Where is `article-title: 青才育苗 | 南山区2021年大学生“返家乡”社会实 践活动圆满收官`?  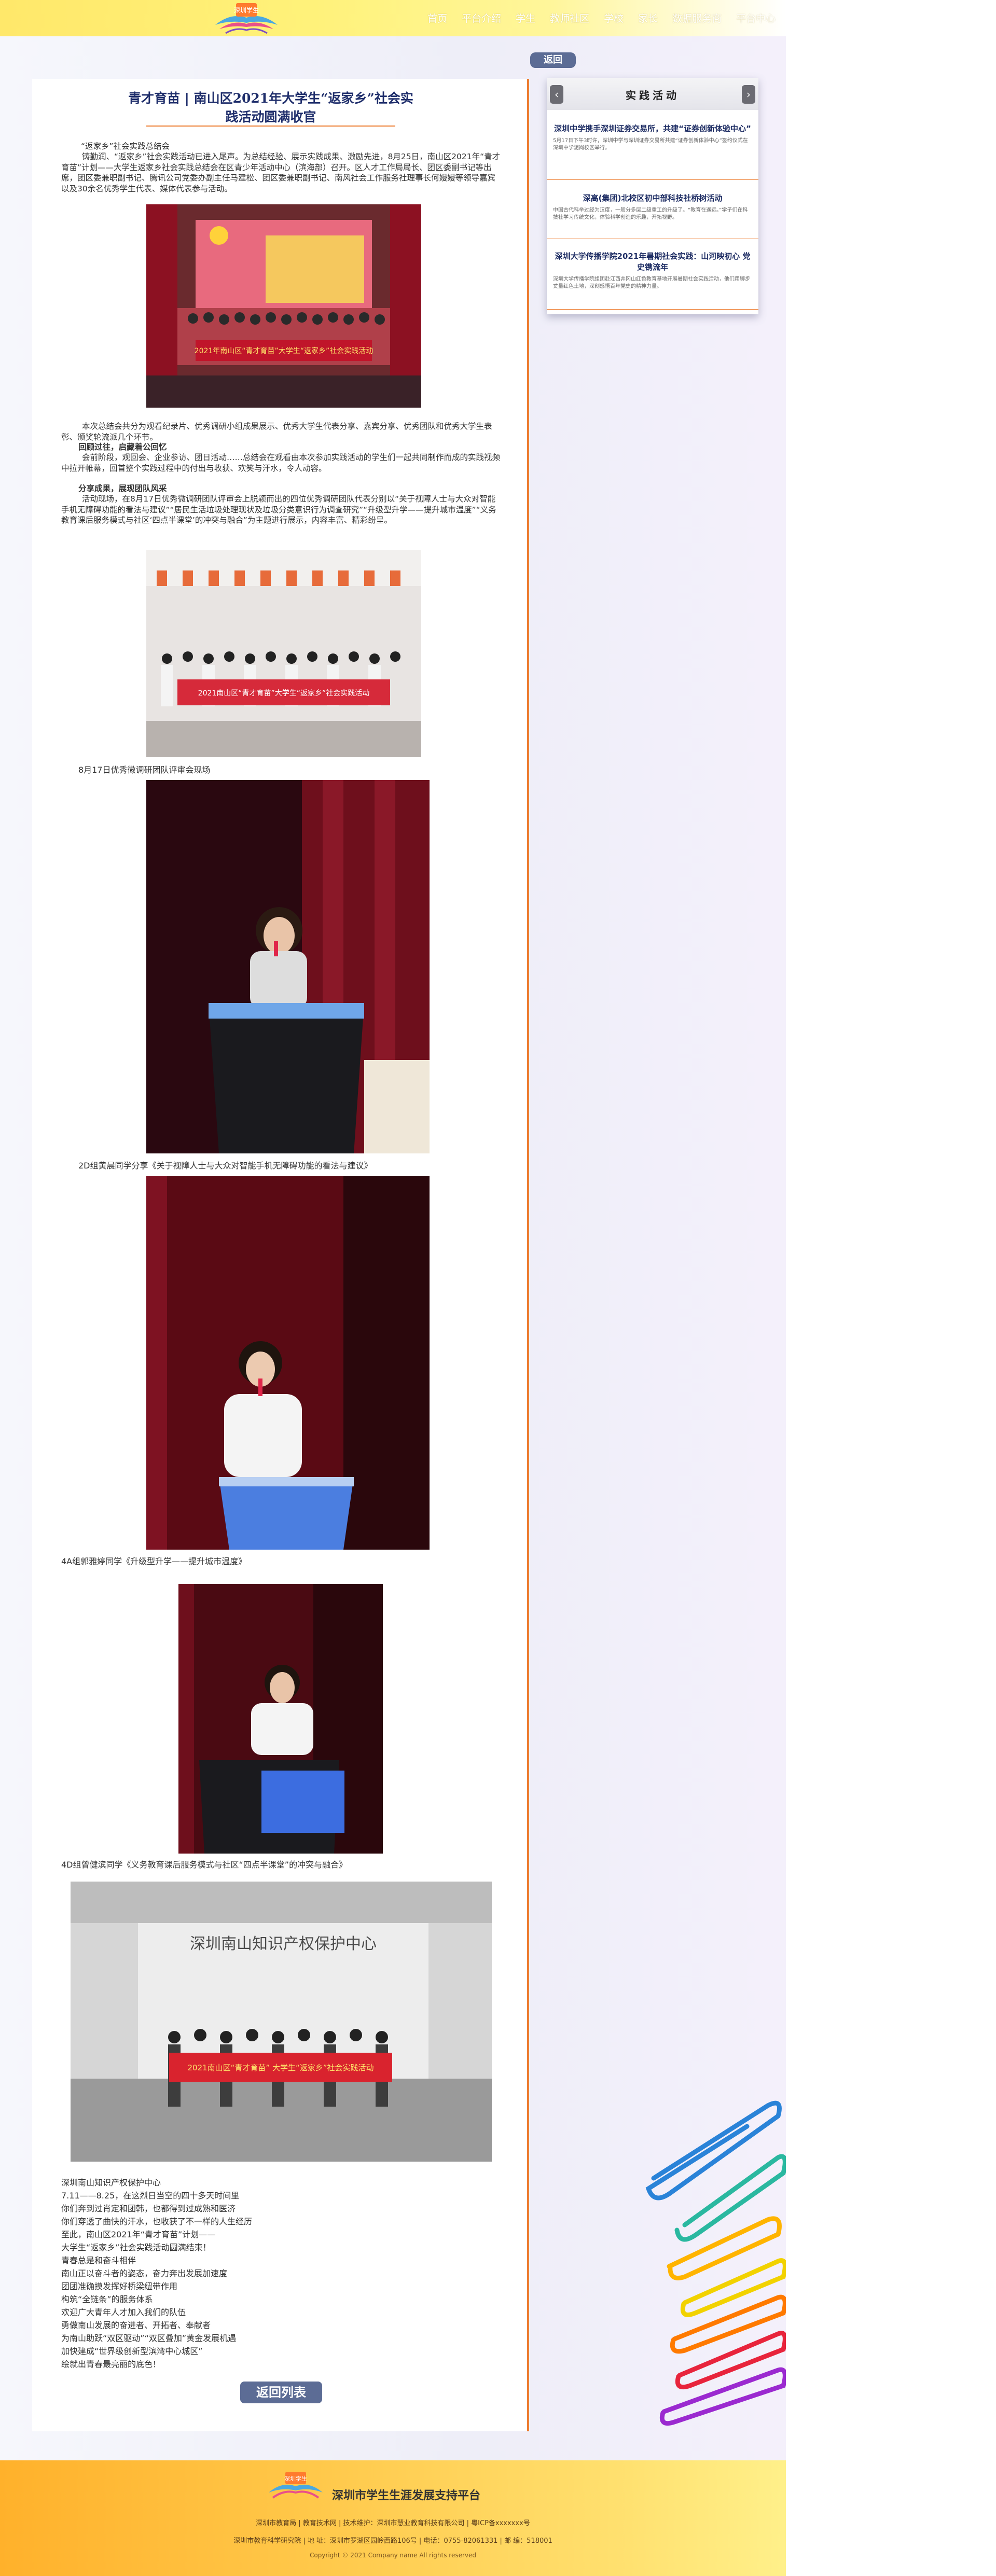
article-title: 青才育苗 | 南山区2021年大学生“返家乡”社会实 践活动圆满收官 is located at coordinates (271, 108).